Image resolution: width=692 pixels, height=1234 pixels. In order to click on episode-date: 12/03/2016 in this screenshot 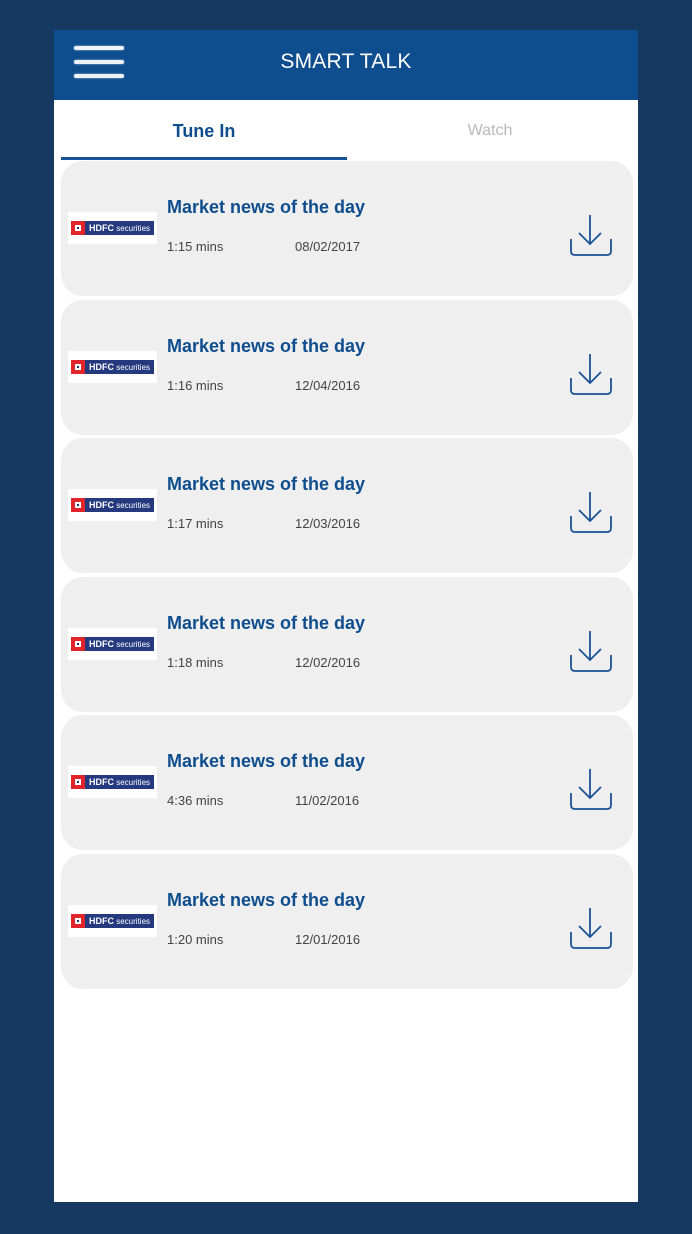, I will do `click(328, 523)`.